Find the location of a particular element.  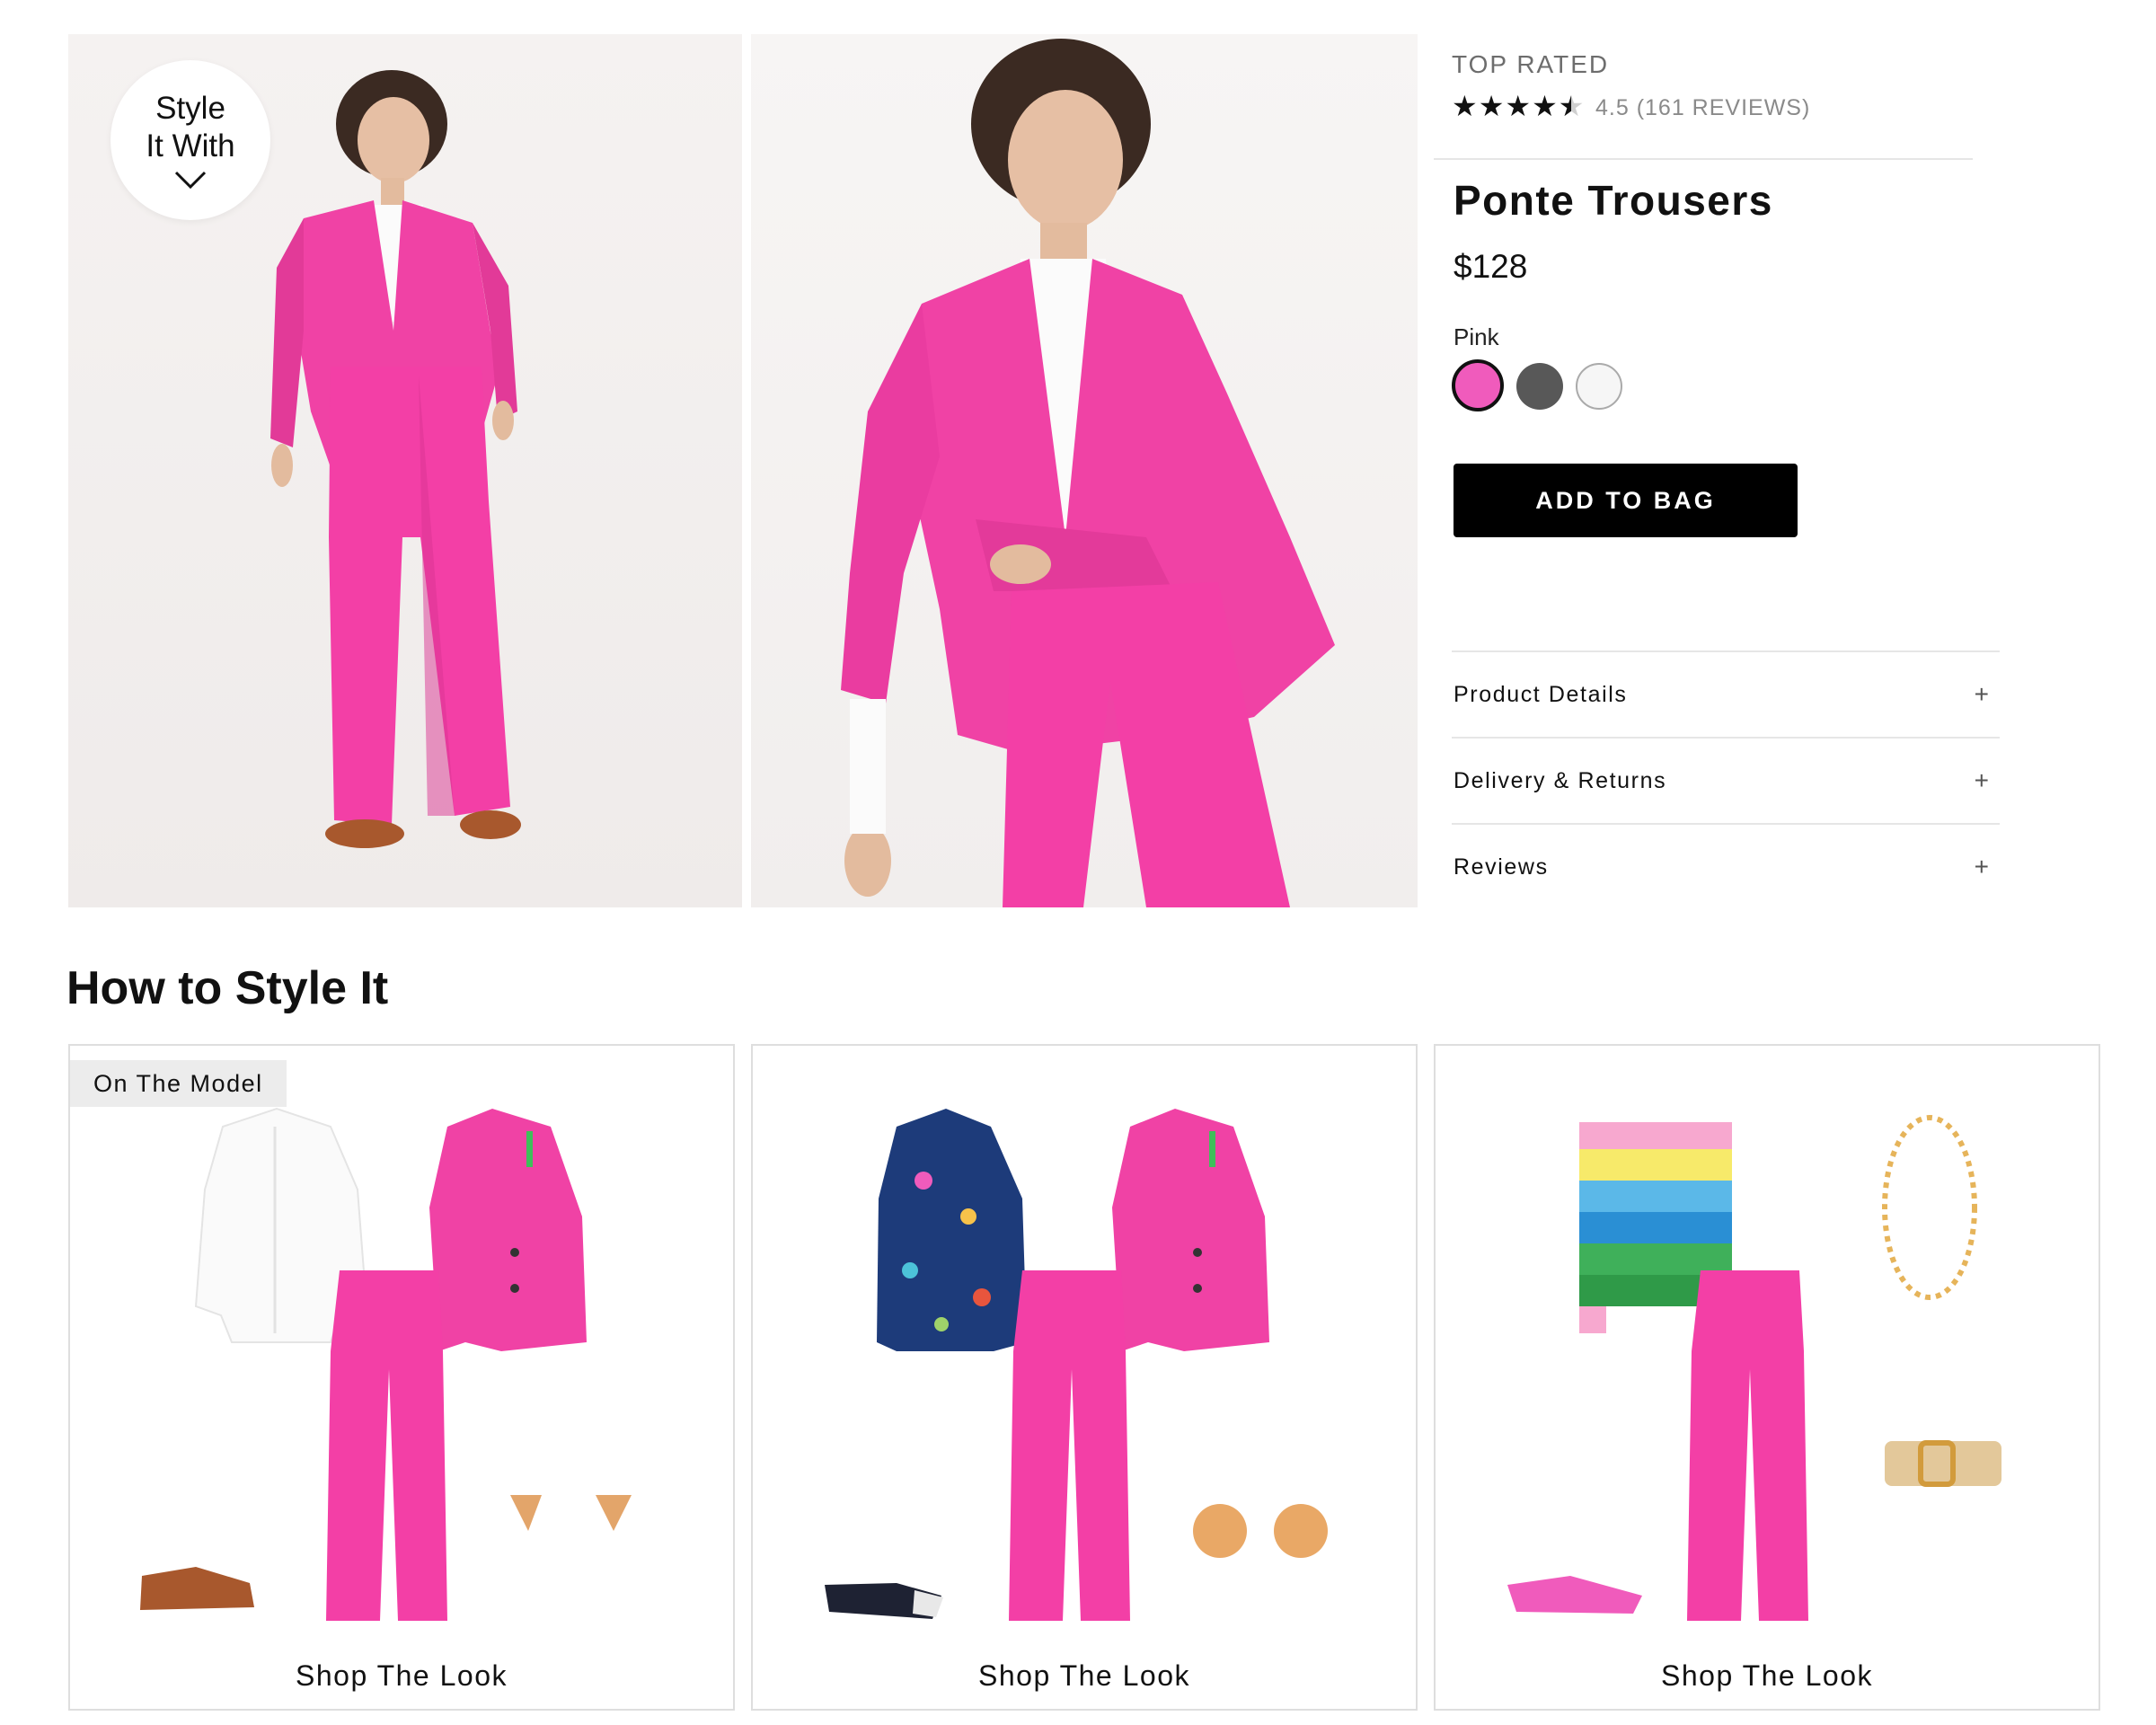

on-the-model-tag: On The Model is located at coordinates (179, 1083).